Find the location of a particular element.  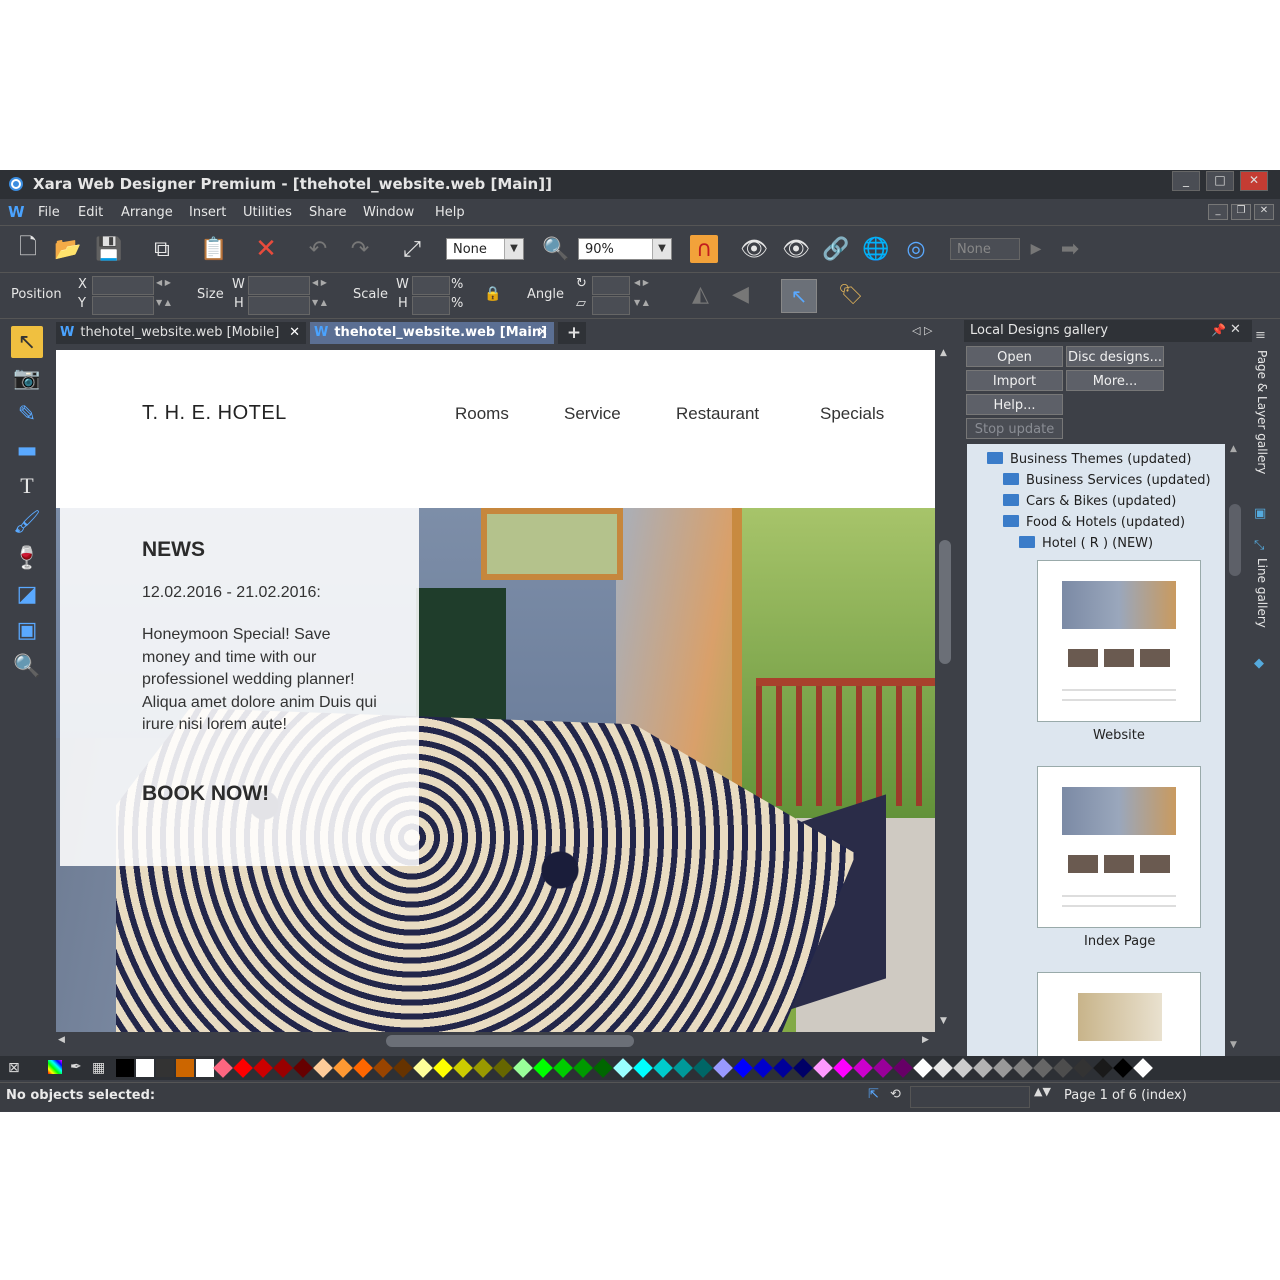

layers-icon: ≡ is located at coordinates (1260, 335).